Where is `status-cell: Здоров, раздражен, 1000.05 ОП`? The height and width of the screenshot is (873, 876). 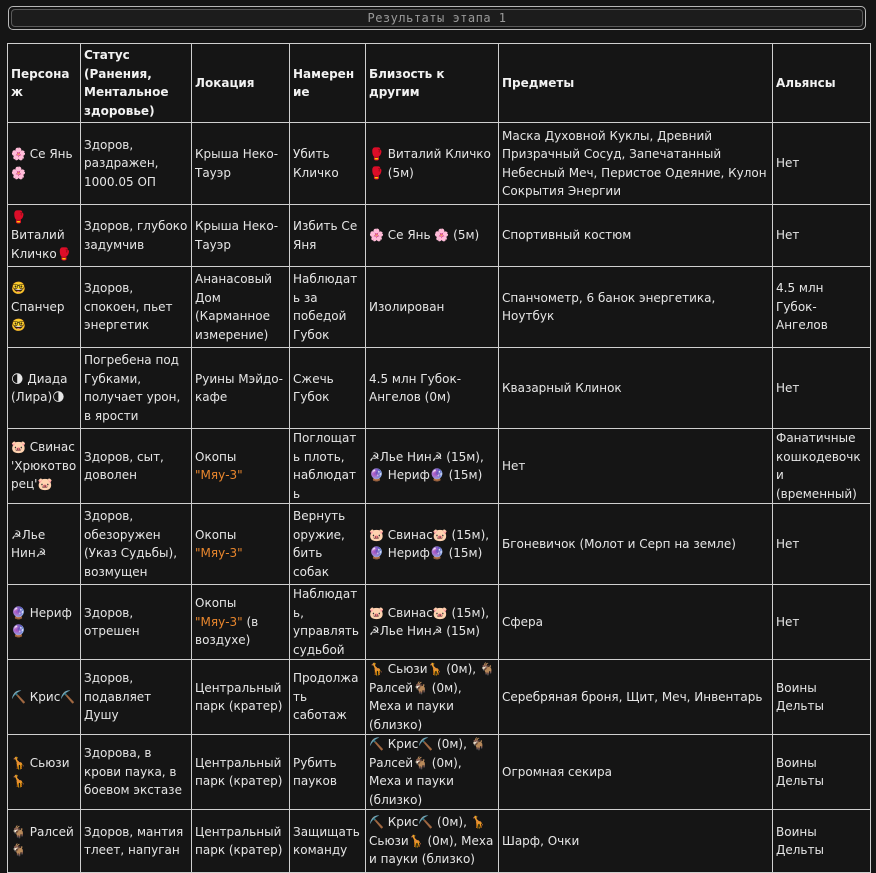 status-cell: Здоров, раздражен, 1000.05 ОП is located at coordinates (136, 163).